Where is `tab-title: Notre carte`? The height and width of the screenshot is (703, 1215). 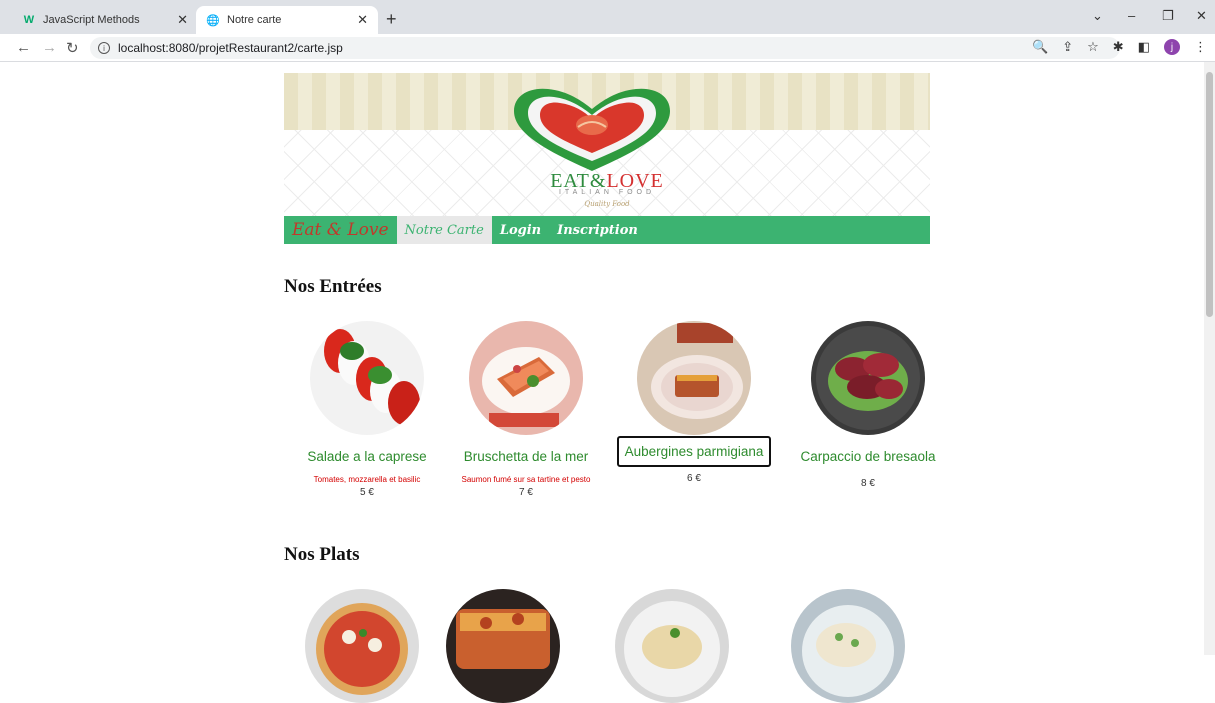 tab-title: Notre carte is located at coordinates (254, 20).